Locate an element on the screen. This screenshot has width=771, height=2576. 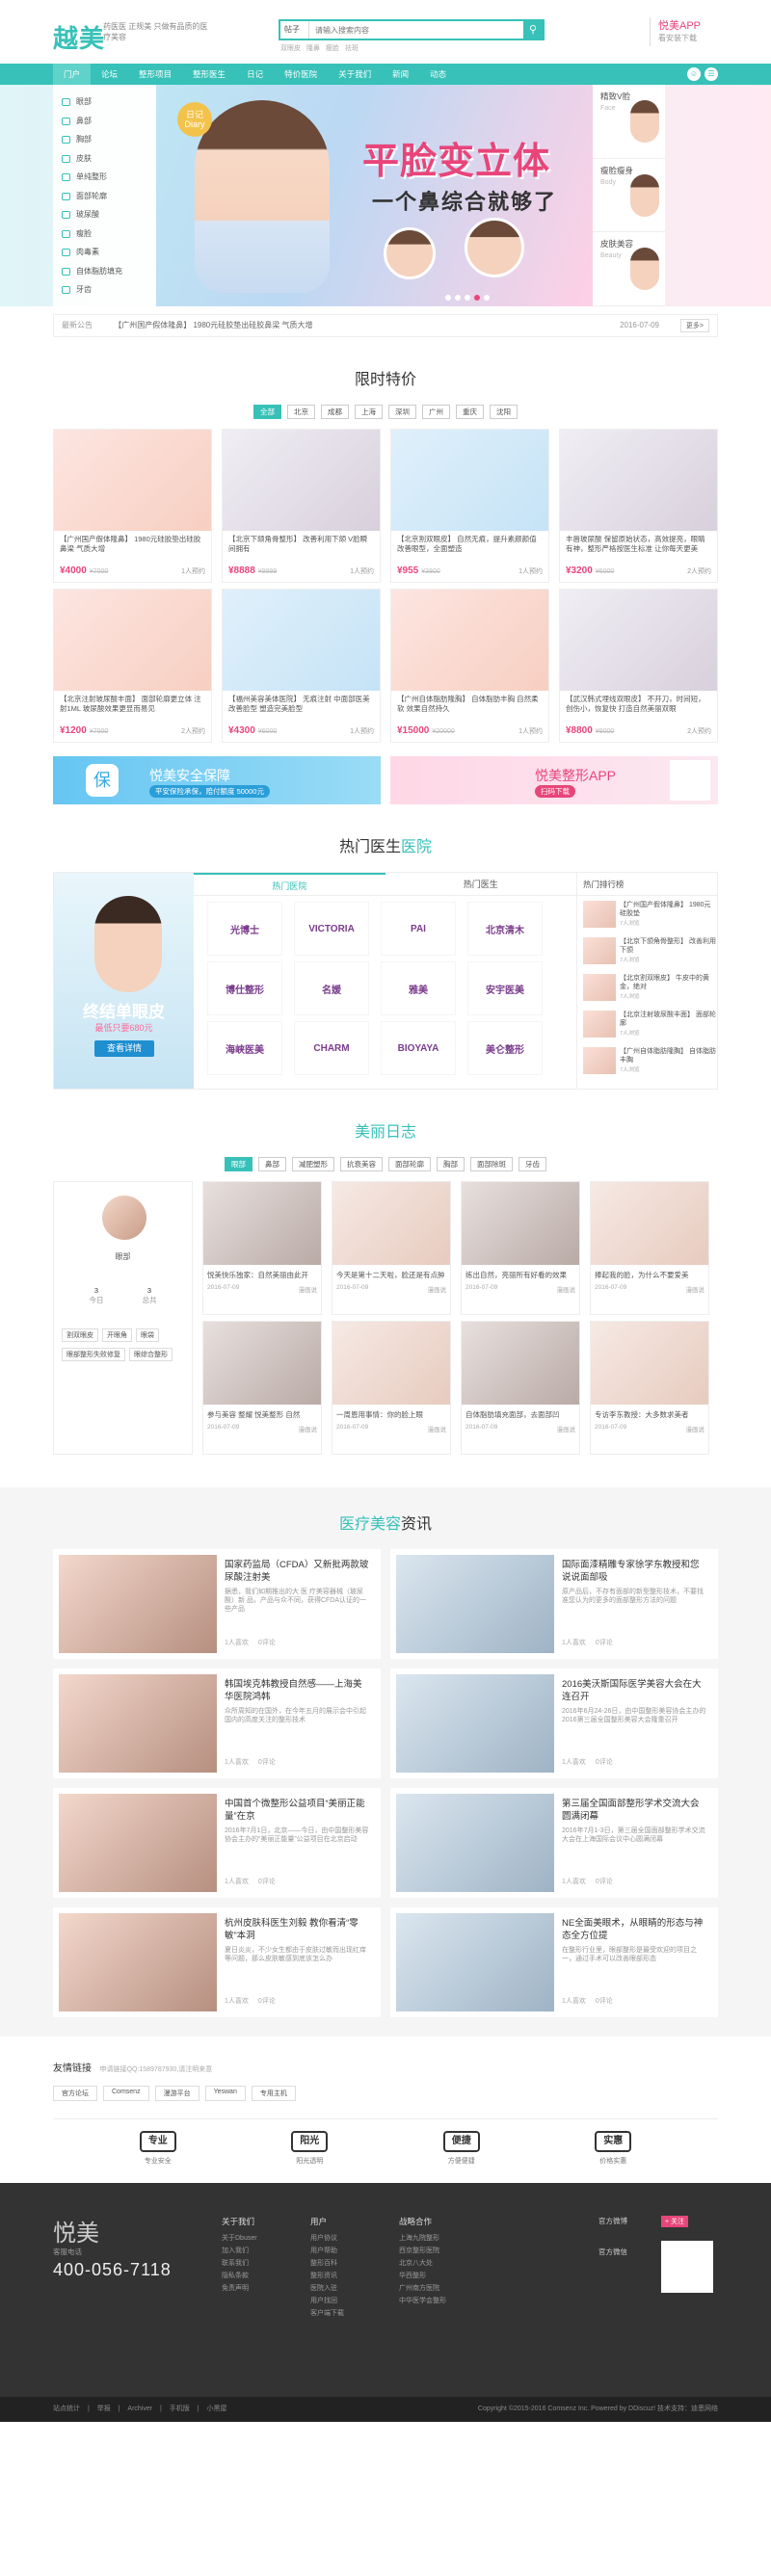
weibo-link: 官方微博 is located at coordinates (613, 2221).